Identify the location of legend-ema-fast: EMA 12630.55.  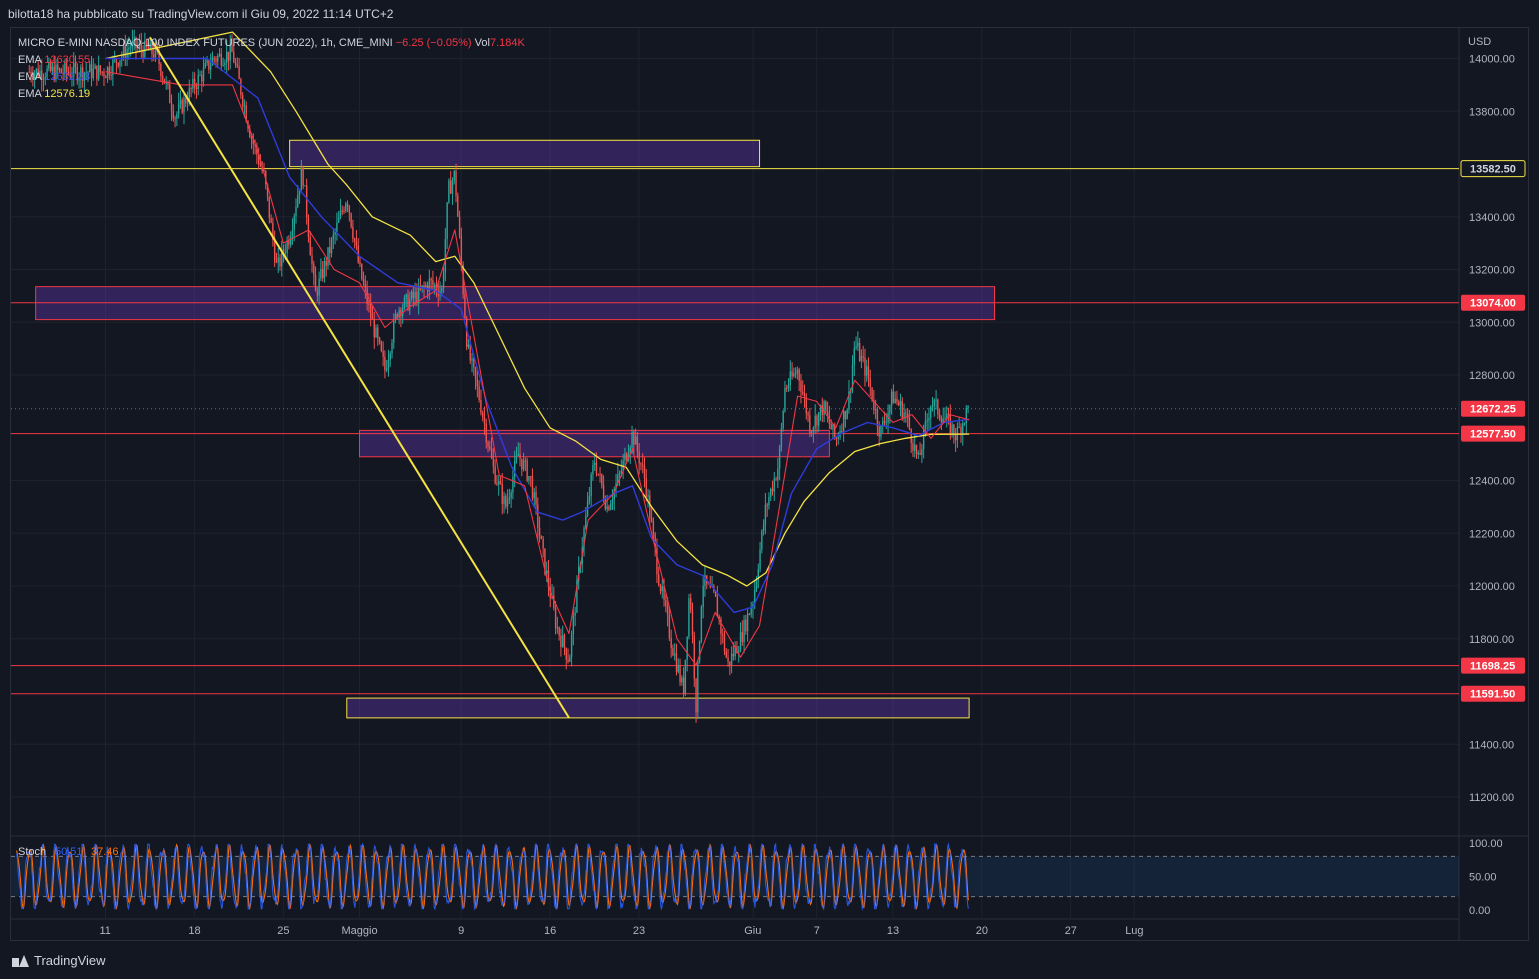
(271, 60).